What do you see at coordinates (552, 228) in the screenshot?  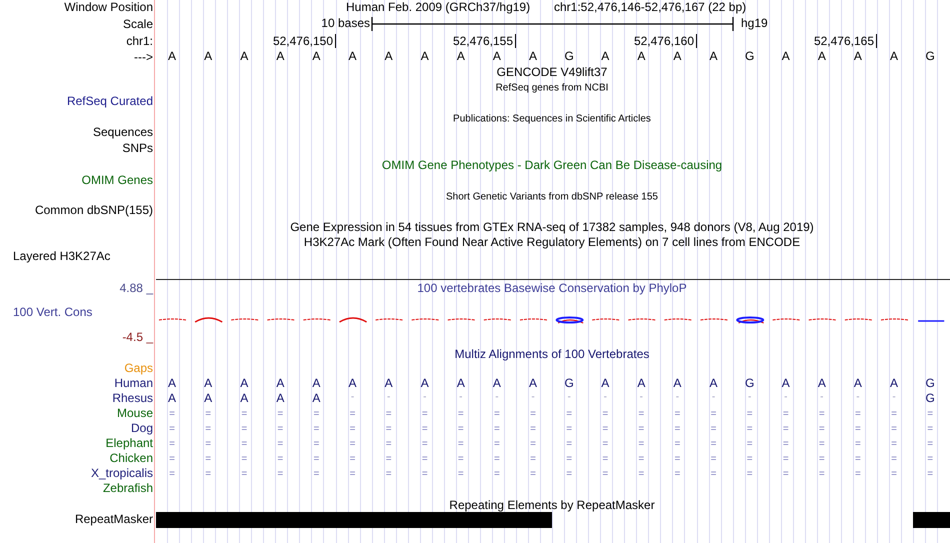 I see `track-title: Gene Expression in 54 tissues from GTEx RNA-seq of 17382 samples, 948 donors (V8, Aug 2019)` at bounding box center [552, 228].